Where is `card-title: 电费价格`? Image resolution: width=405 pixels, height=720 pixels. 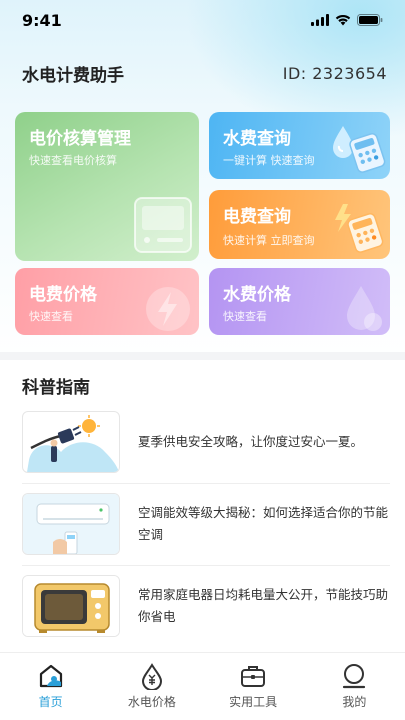
card-title: 电费价格 is located at coordinates (63, 295).